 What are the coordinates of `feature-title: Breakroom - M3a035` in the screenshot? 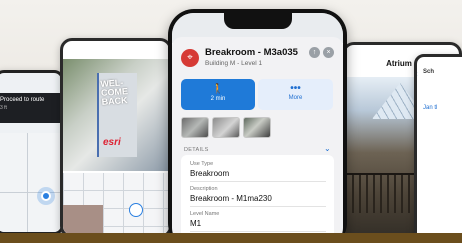 It's located at (251, 52).